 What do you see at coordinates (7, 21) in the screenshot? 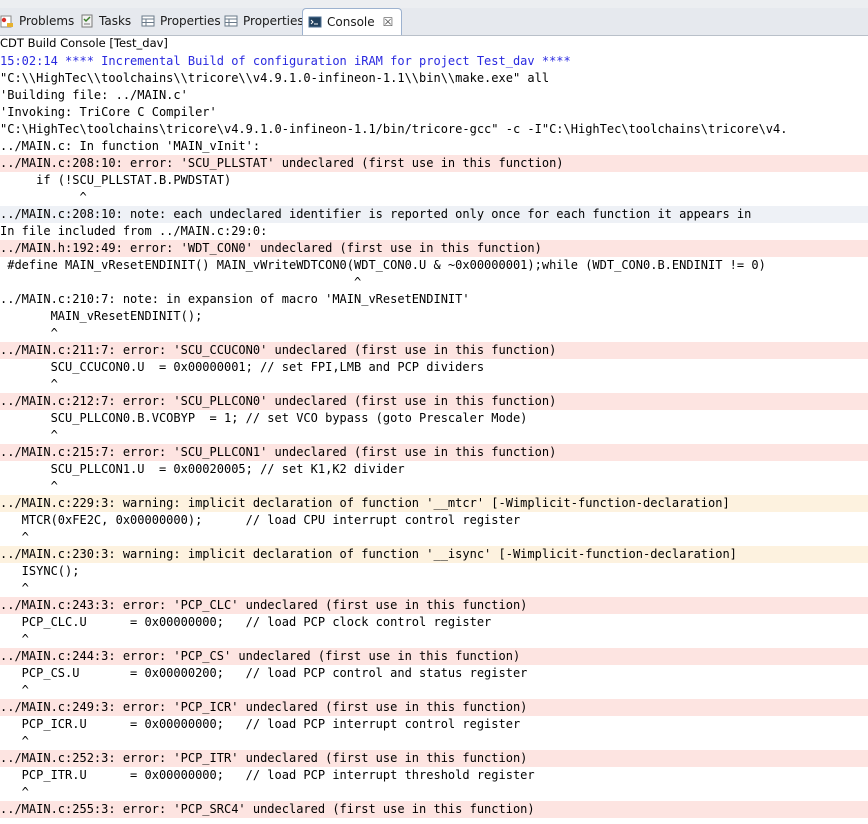
I see `problems-icon` at bounding box center [7, 21].